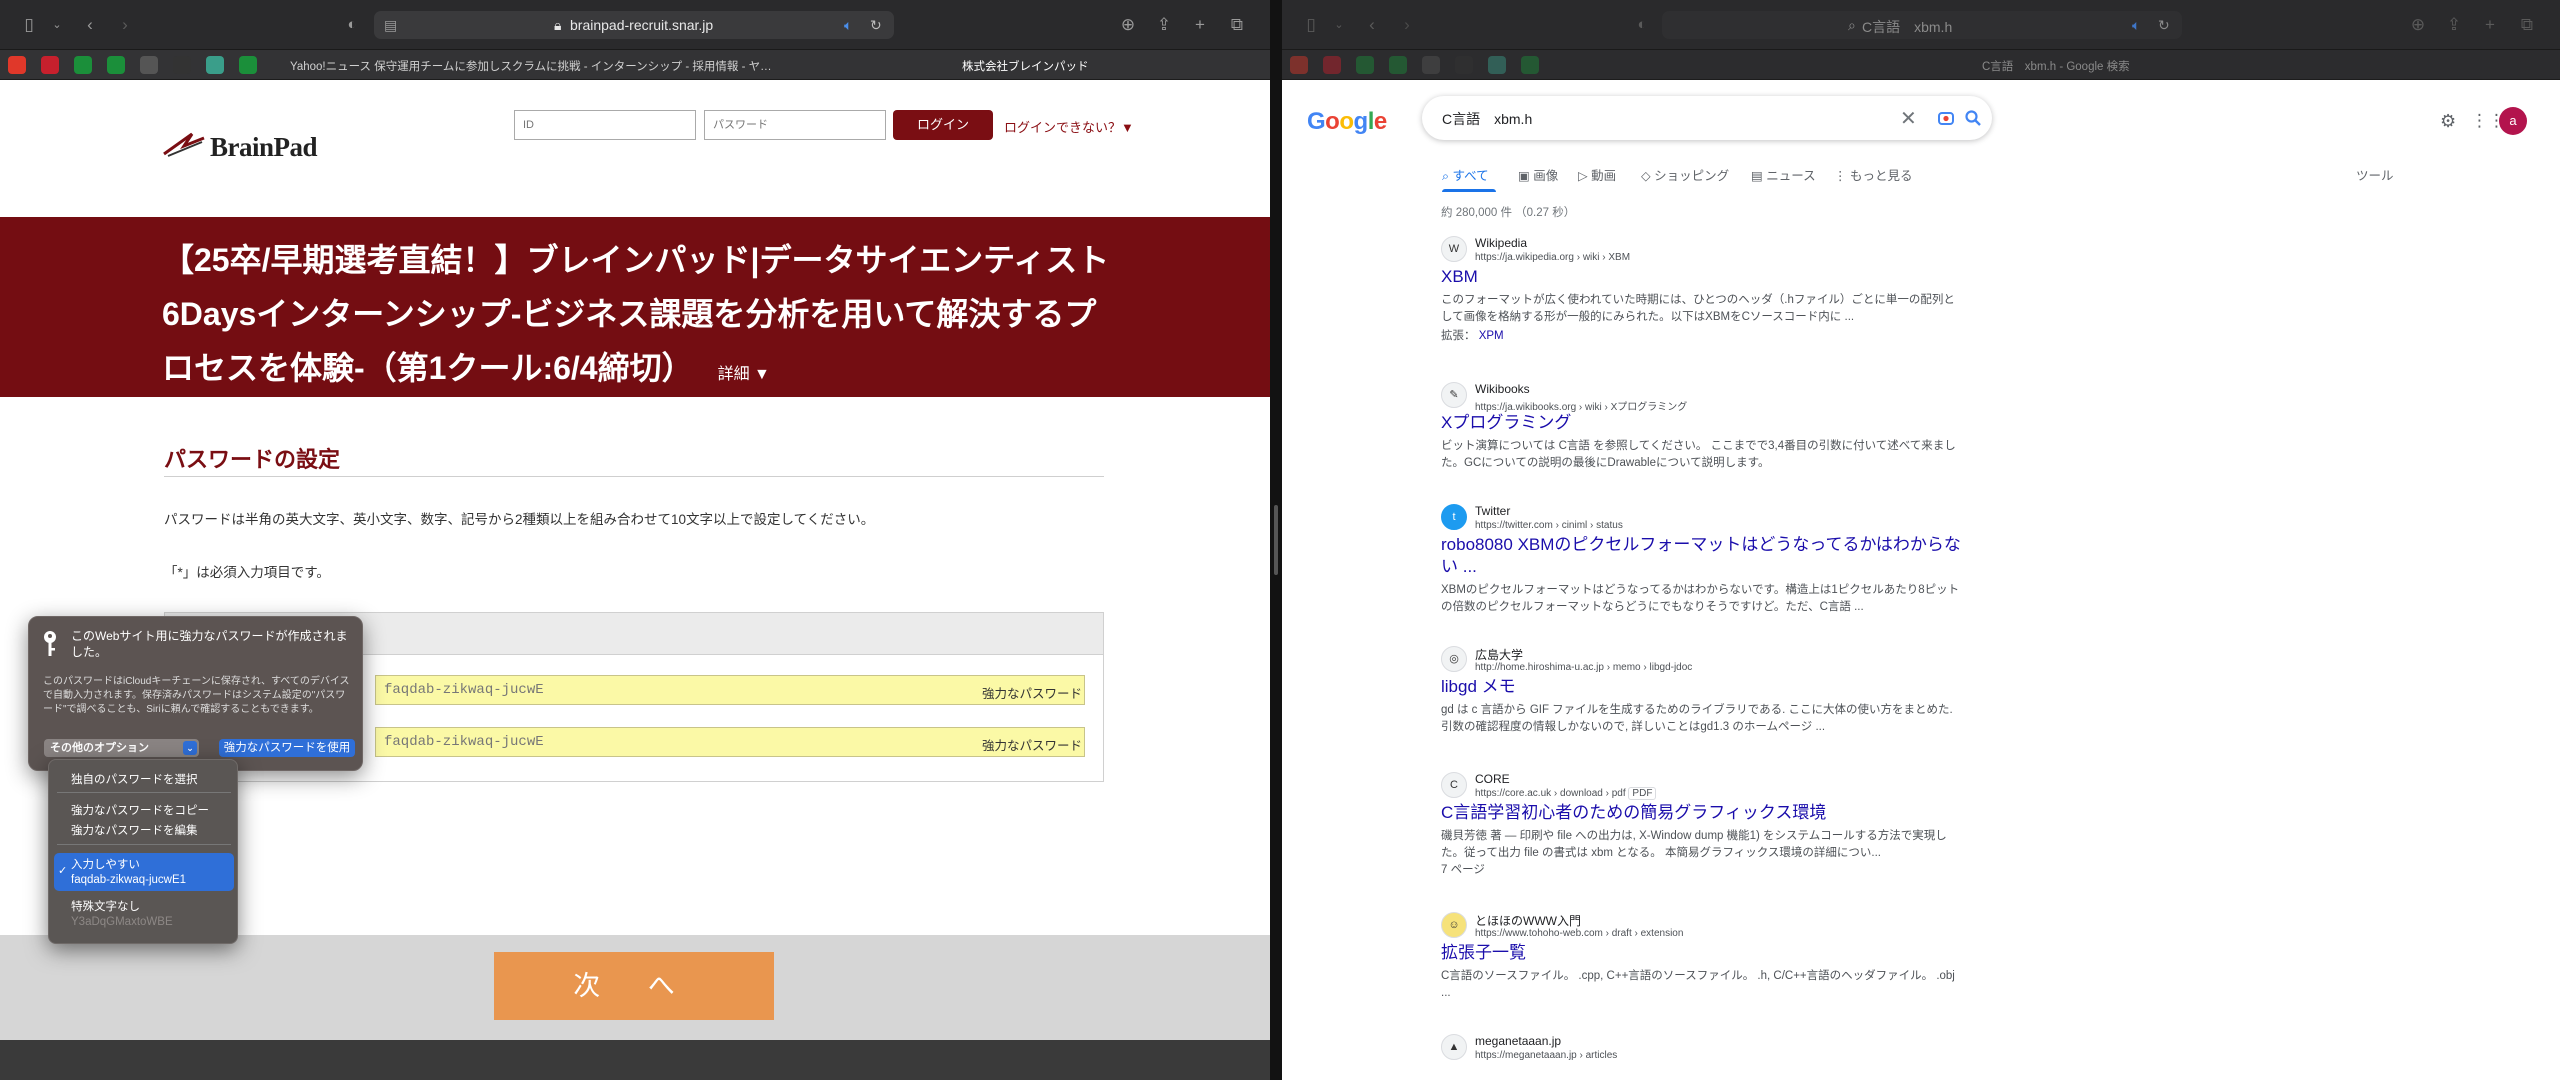 The width and height of the screenshot is (2560, 1080). I want to click on password-confirm-value: faqdab-zikwaq-jucwE, so click(464, 742).